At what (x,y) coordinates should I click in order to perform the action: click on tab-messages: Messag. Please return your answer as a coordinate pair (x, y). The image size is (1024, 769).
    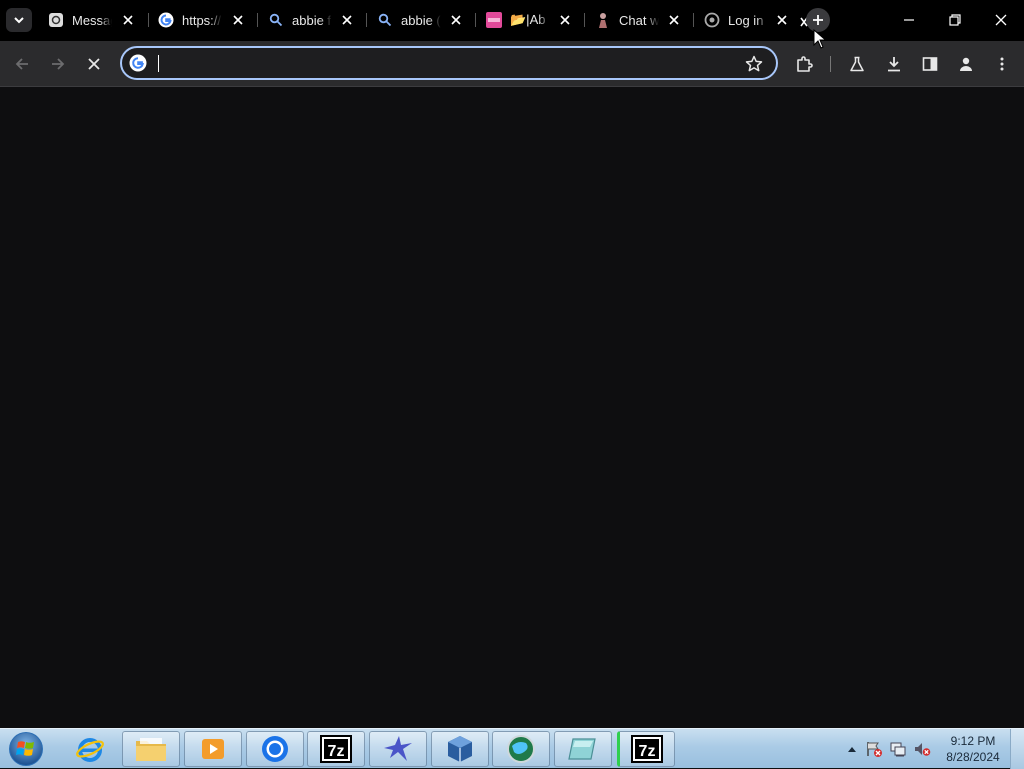
    Looking at the image, I should click on (94, 20).